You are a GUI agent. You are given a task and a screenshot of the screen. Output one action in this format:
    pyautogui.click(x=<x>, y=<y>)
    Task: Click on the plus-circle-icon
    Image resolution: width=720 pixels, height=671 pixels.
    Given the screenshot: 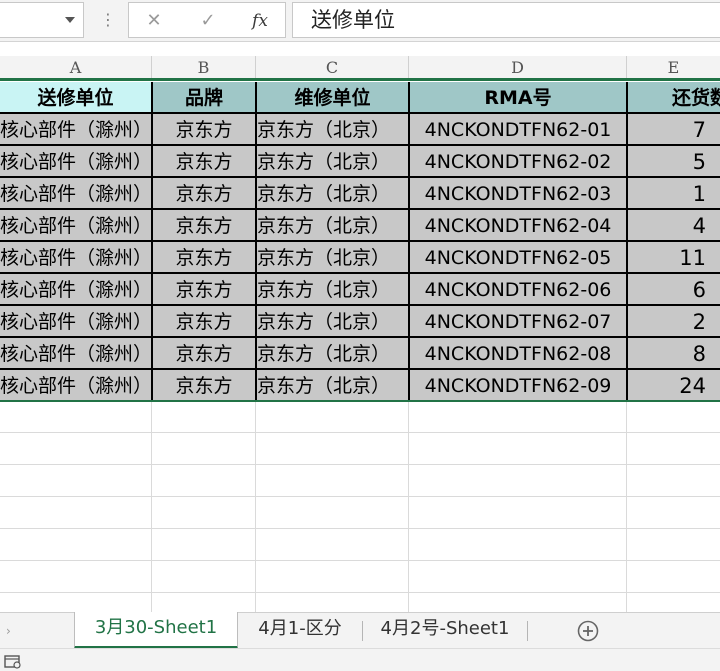 What is the action you would take?
    pyautogui.click(x=588, y=631)
    